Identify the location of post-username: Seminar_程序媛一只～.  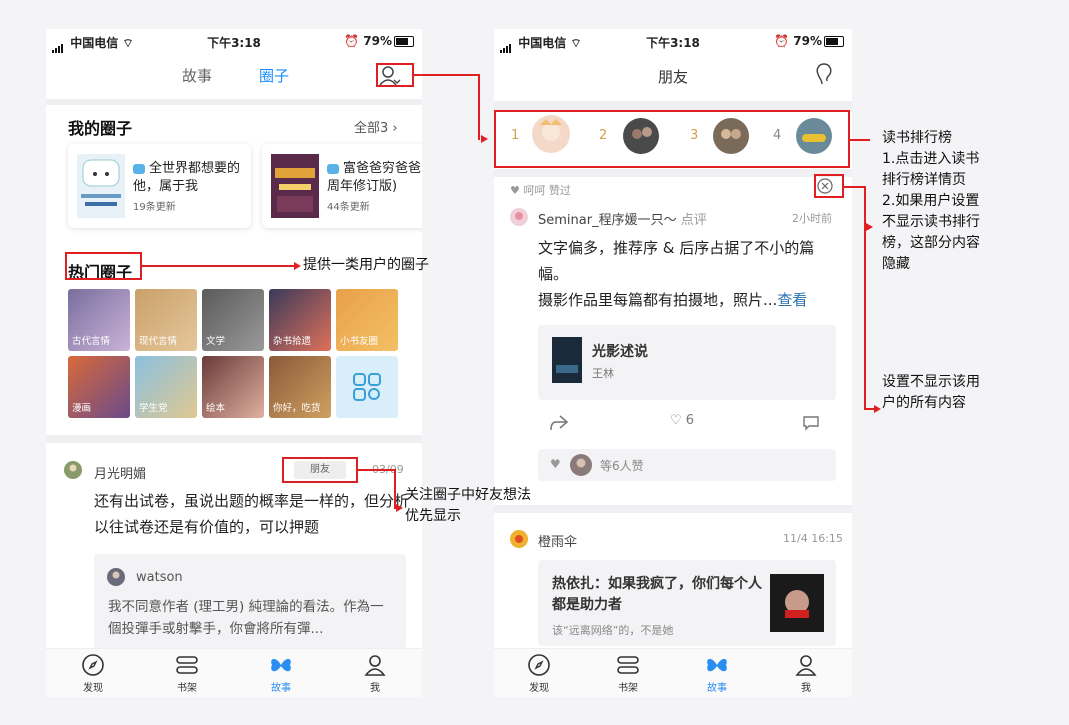
(607, 220).